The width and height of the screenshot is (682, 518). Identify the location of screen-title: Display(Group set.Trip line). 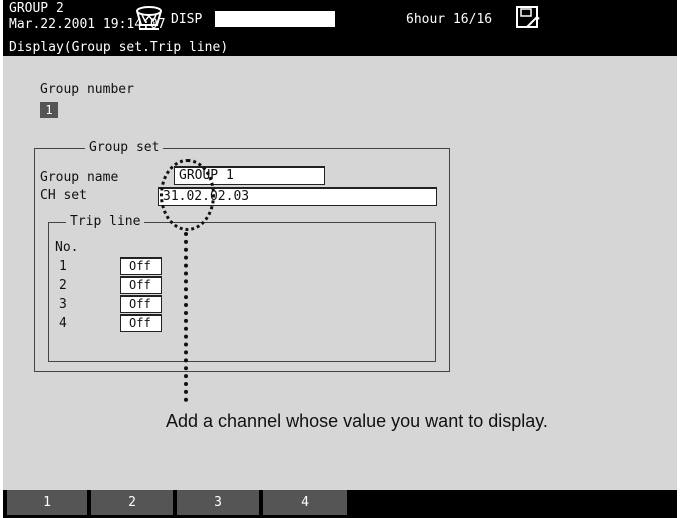
(119, 47).